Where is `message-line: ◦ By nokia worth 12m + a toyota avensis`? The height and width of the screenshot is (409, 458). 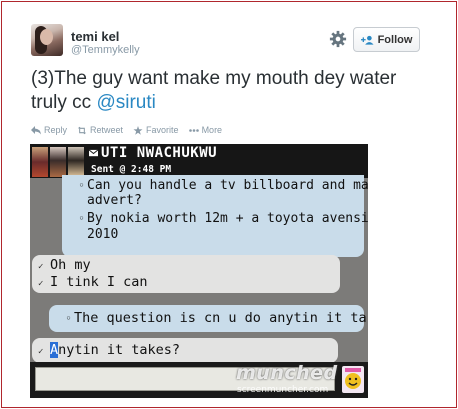
message-line: ◦ By nokia worth 12m + a toyota avensis is located at coordinates (223, 218).